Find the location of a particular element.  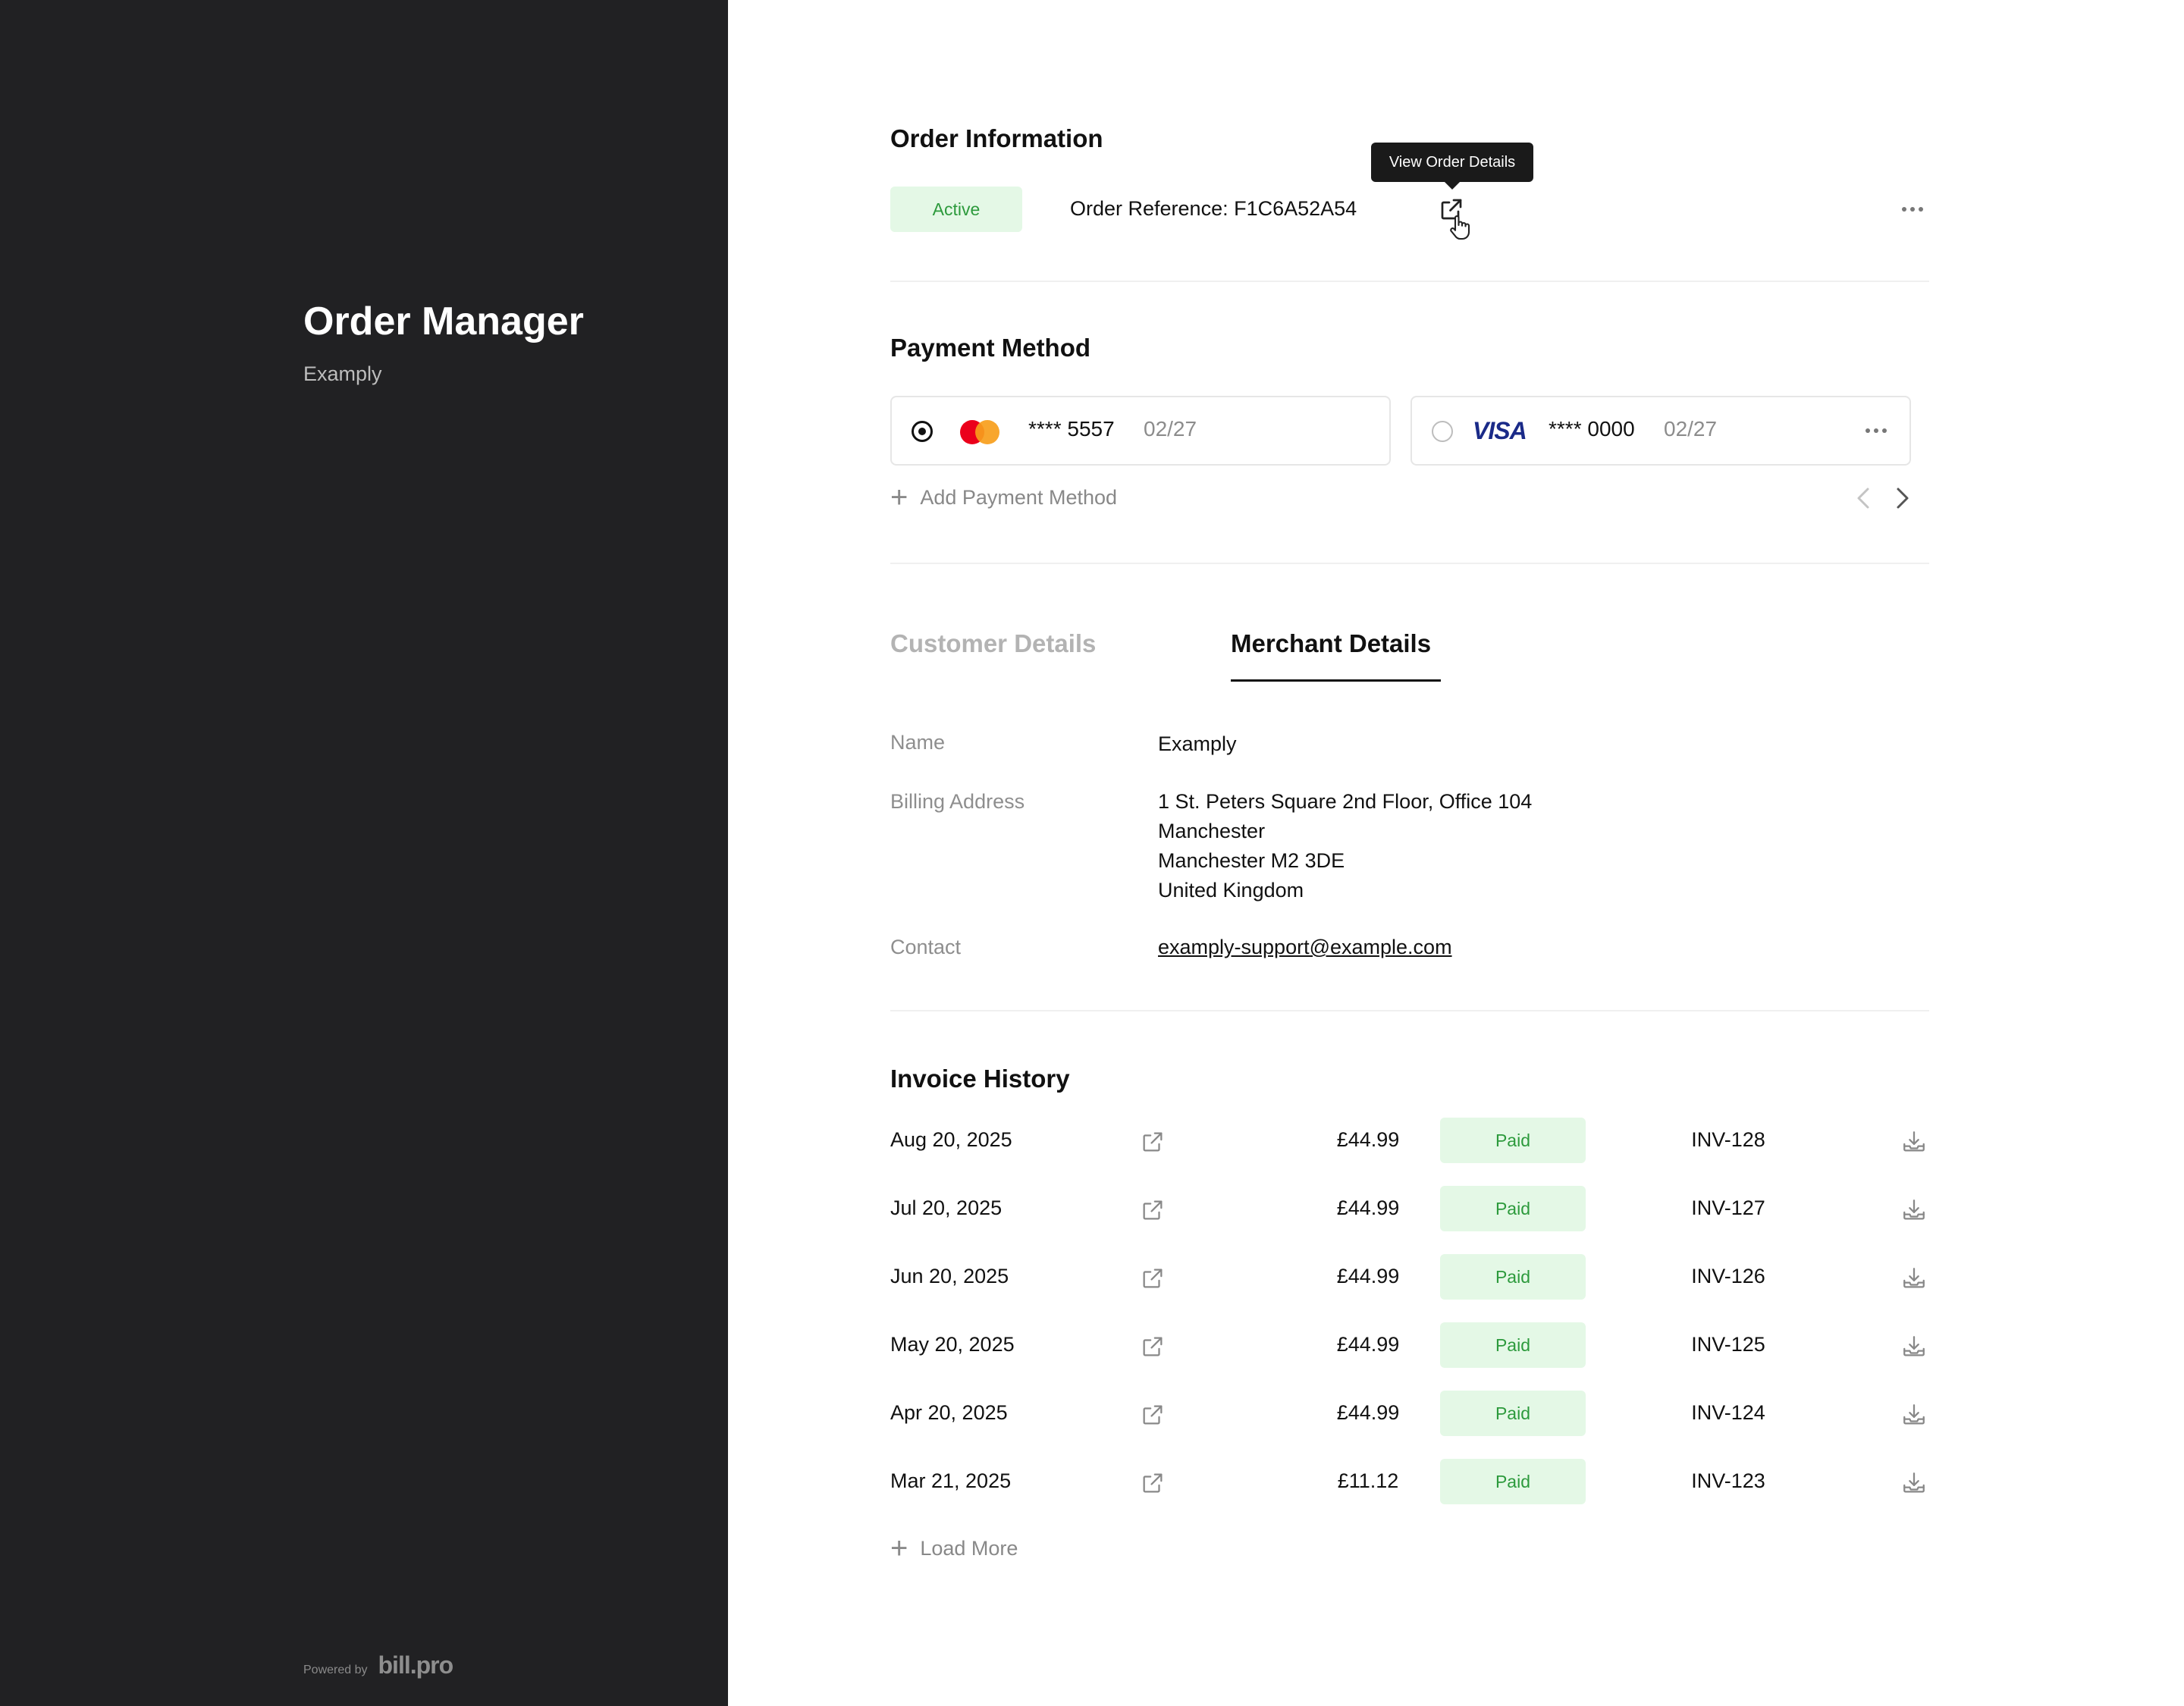

invoice-row: Jul 20, 2025 £44.99 Paid INV-127 is located at coordinates (1409, 1208).